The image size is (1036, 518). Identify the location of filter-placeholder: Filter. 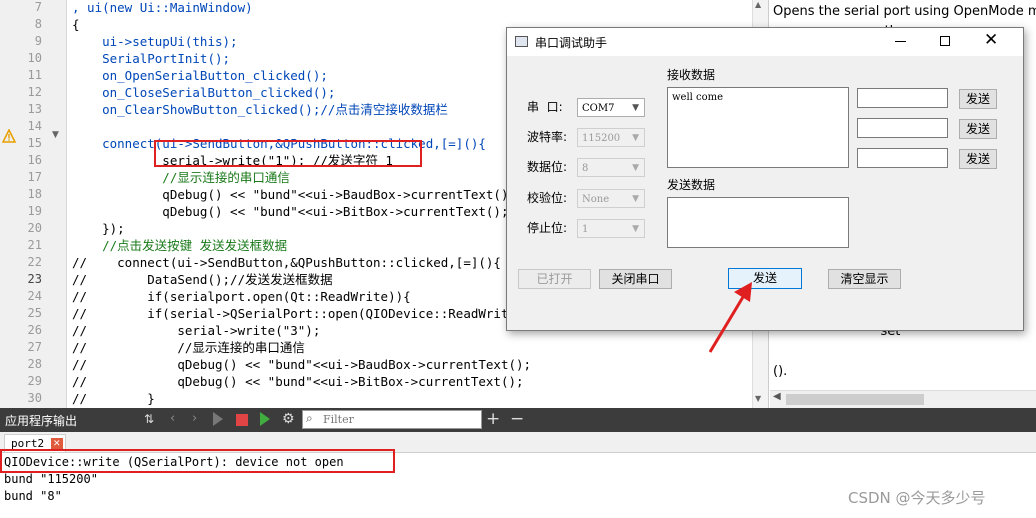
(338, 419).